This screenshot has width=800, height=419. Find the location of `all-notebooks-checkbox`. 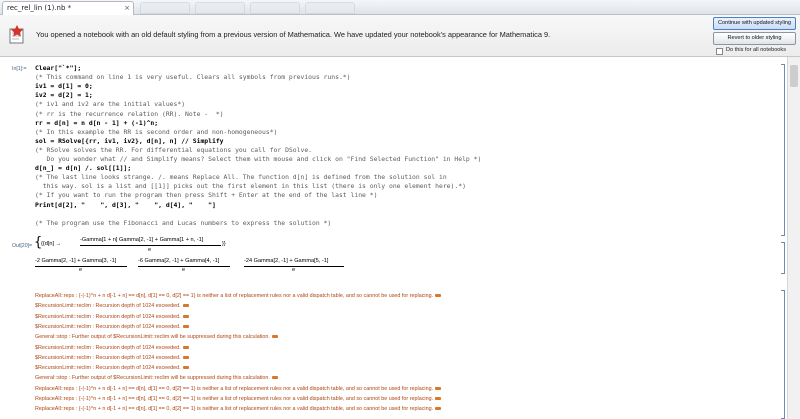

all-notebooks-checkbox is located at coordinates (719, 51).